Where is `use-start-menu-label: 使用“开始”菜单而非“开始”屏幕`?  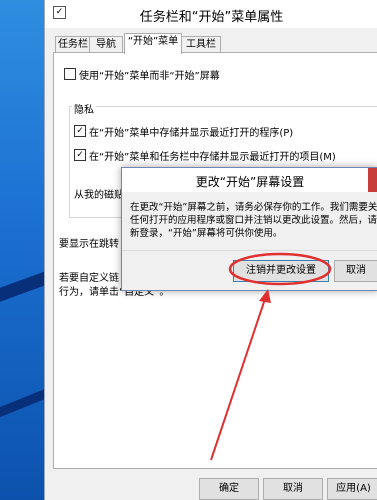 use-start-menu-label: 使用“开始”菜单而非“开始”屏幕 is located at coordinates (149, 76).